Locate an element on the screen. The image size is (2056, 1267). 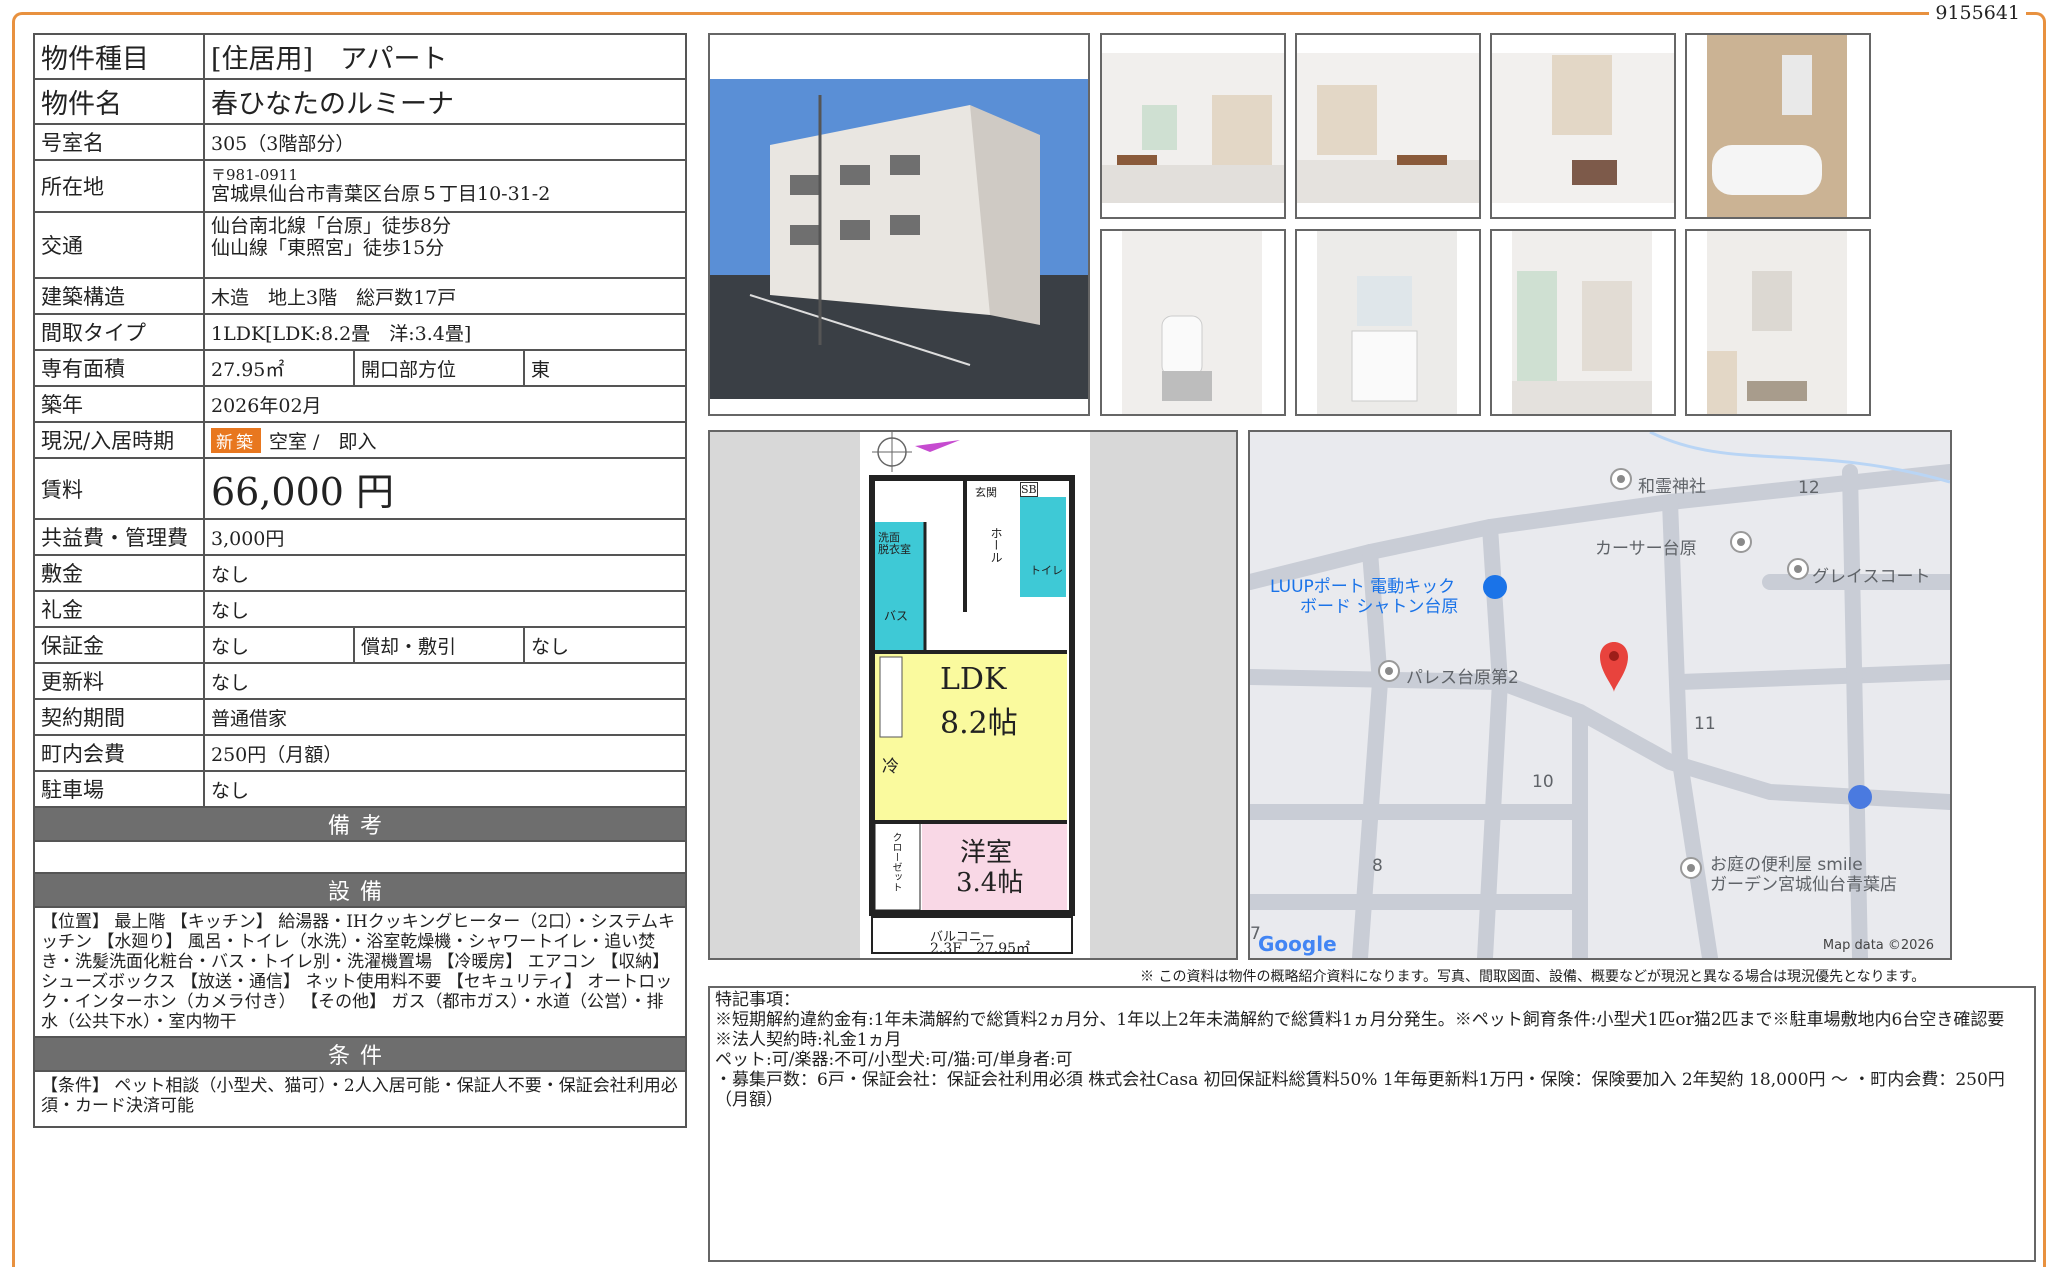
casa-pin-icon is located at coordinates (1741, 542).